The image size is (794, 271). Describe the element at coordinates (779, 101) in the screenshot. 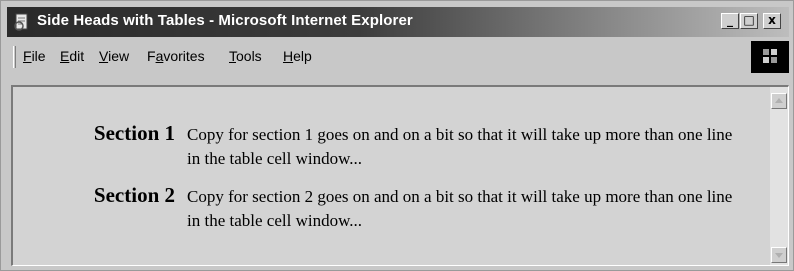

I see `scroll-up-arrow-icon` at that location.